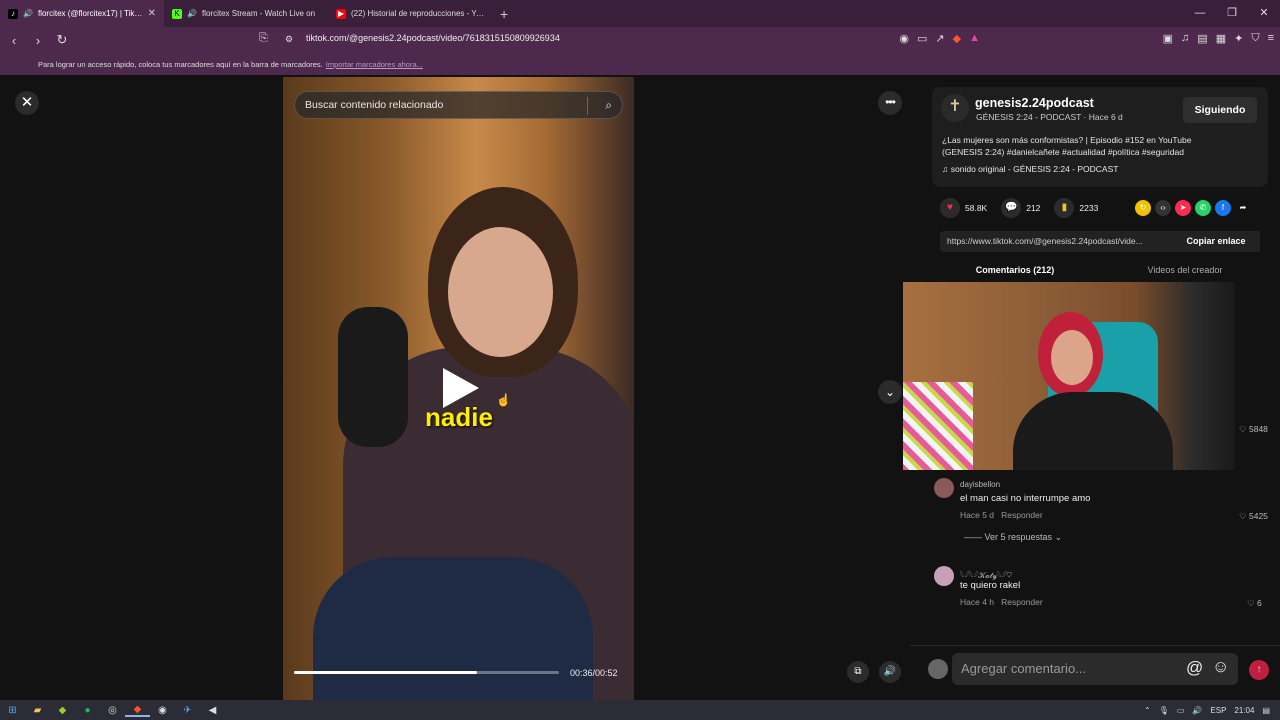  Describe the element at coordinates (1243, 208) in the screenshot. I see `share-more-icon: ➦` at that location.